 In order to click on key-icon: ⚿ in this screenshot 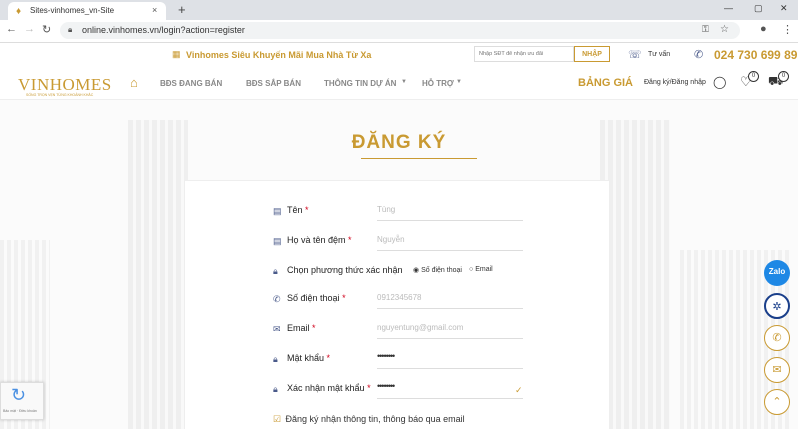, I will do `click(705, 29)`.